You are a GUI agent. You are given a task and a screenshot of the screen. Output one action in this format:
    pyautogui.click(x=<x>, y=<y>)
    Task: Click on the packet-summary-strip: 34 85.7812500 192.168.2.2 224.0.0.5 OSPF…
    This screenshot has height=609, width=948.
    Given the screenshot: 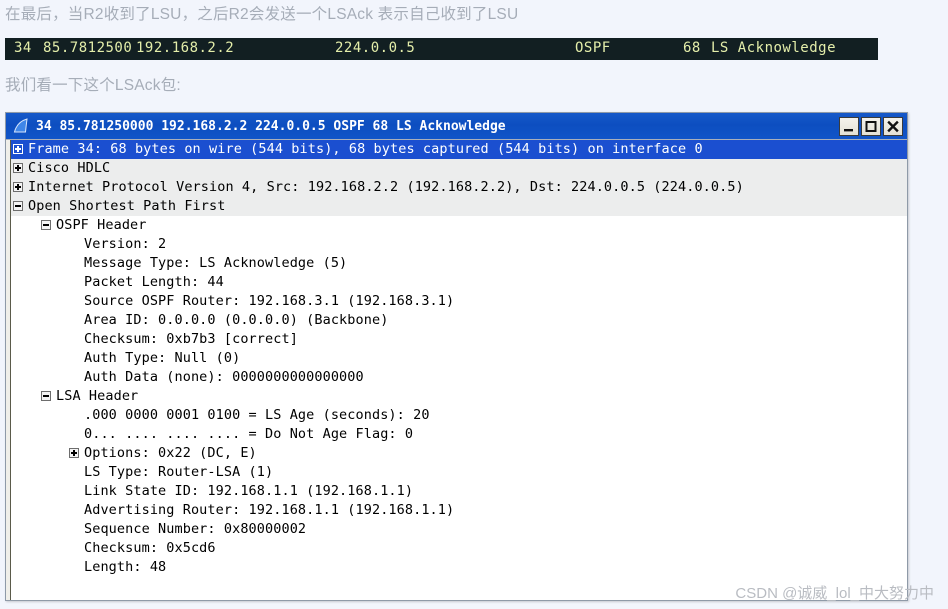 What is the action you would take?
    pyautogui.click(x=441, y=49)
    